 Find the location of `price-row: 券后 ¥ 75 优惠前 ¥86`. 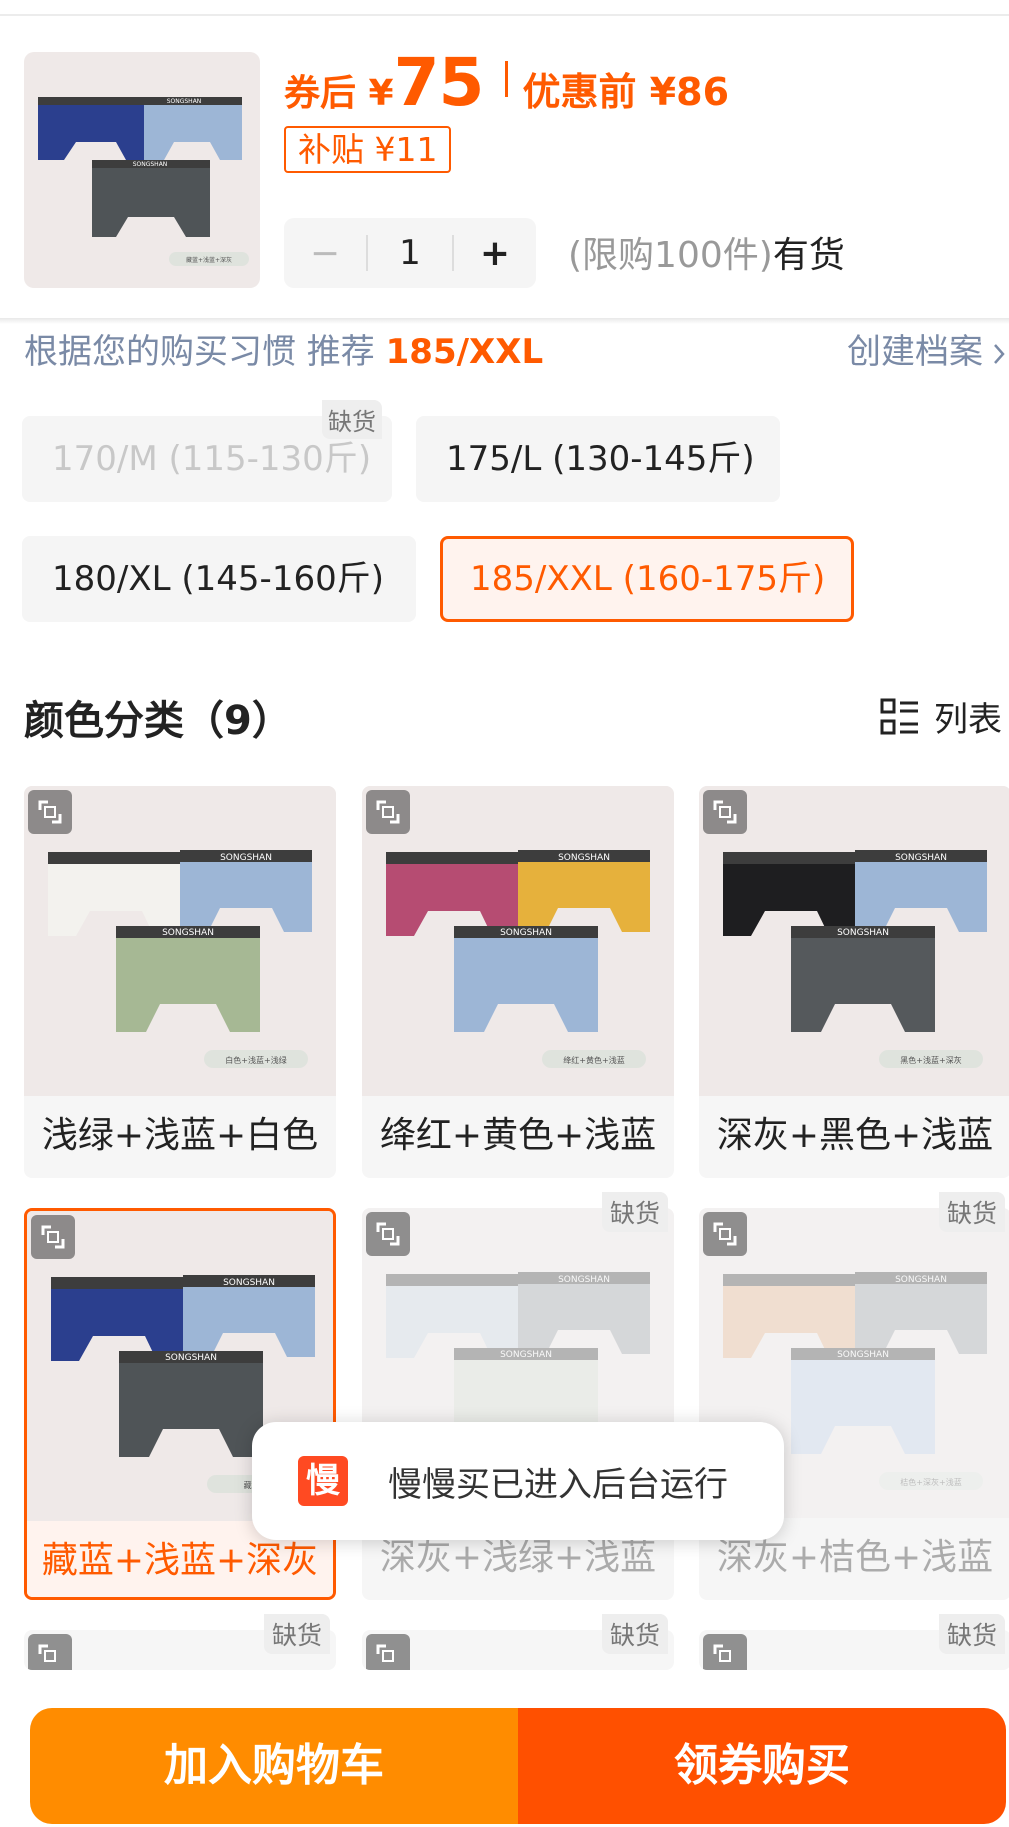

price-row: 券后 ¥ 75 优惠前 ¥86 is located at coordinates (507, 82).